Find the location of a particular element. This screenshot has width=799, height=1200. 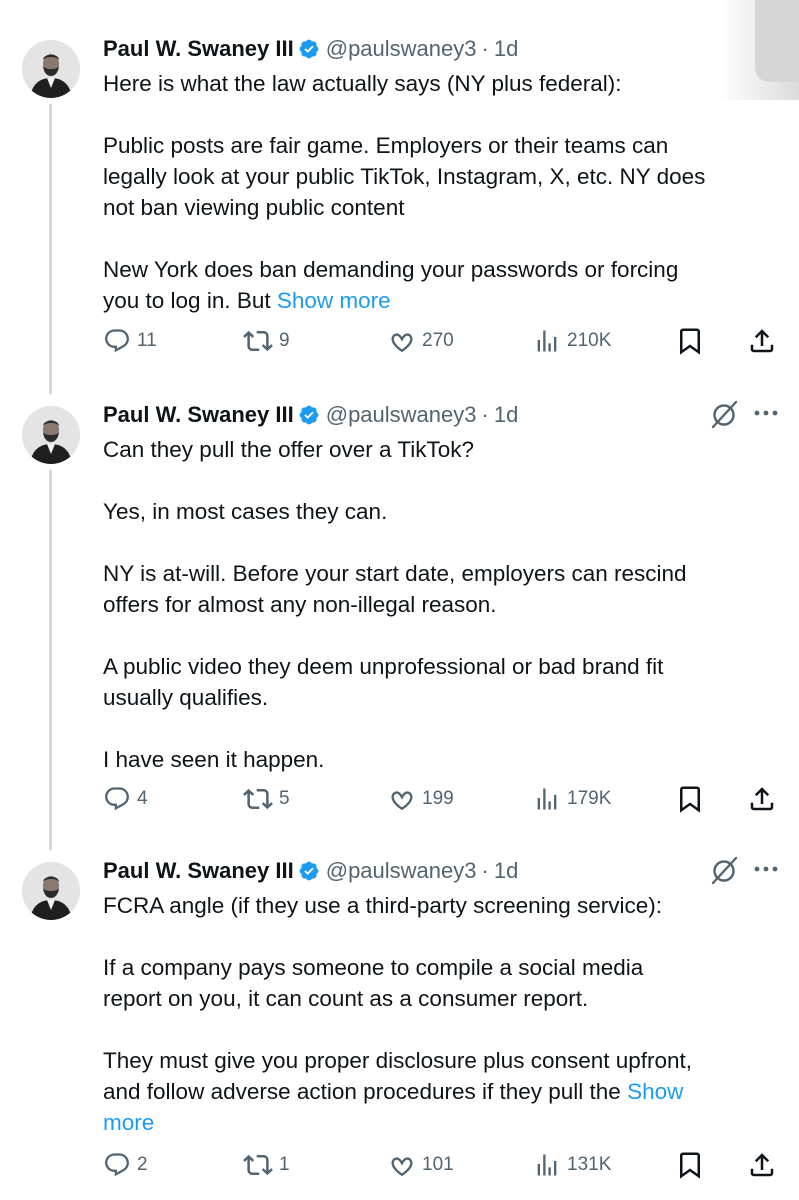

views-button: 210K is located at coordinates (572, 341).